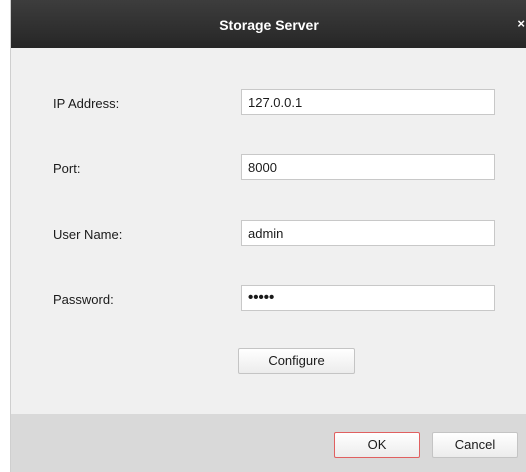 Image resolution: width=526 pixels, height=472 pixels. What do you see at coordinates (86, 103) in the screenshot?
I see `ip-address-label: IP Address:` at bounding box center [86, 103].